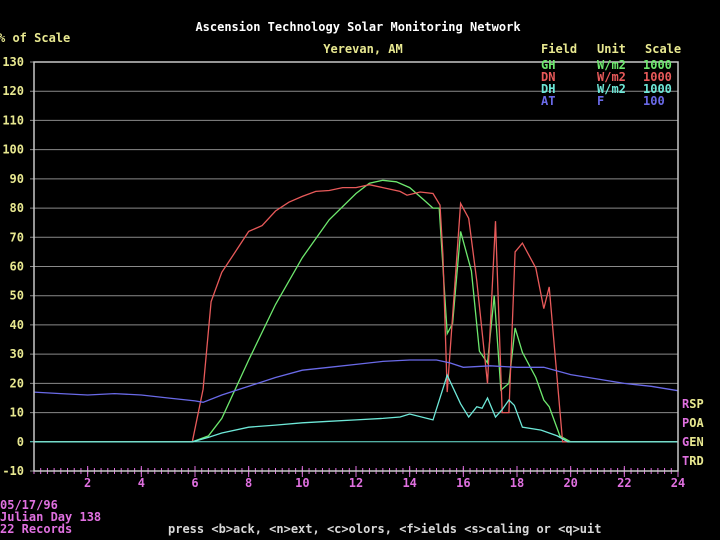 Image resolution: width=720 pixels, height=540 pixels. I want to click on x-tick-label: 18, so click(517, 483).